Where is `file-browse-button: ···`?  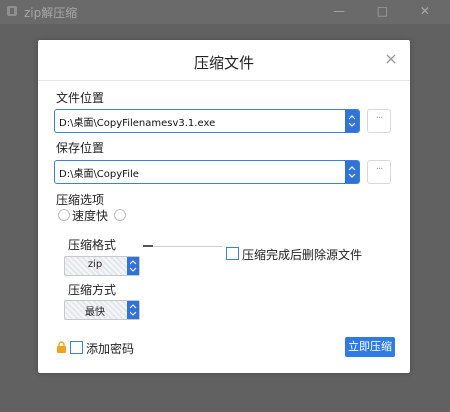
file-browse-button: ··· is located at coordinates (379, 121).